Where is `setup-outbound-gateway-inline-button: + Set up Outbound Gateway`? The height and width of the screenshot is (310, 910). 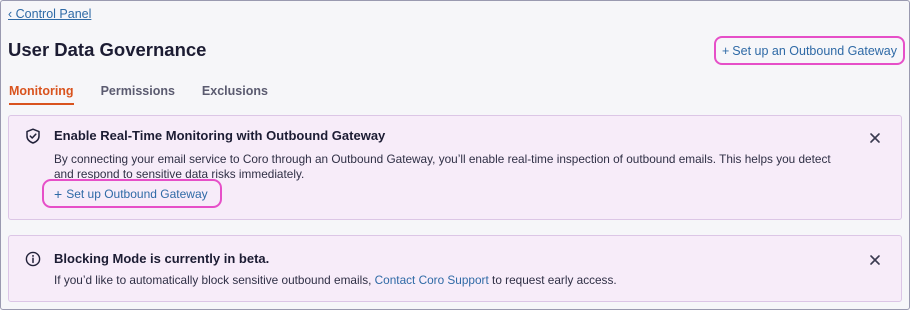
setup-outbound-gateway-inline-button: + Set up Outbound Gateway is located at coordinates (132, 193).